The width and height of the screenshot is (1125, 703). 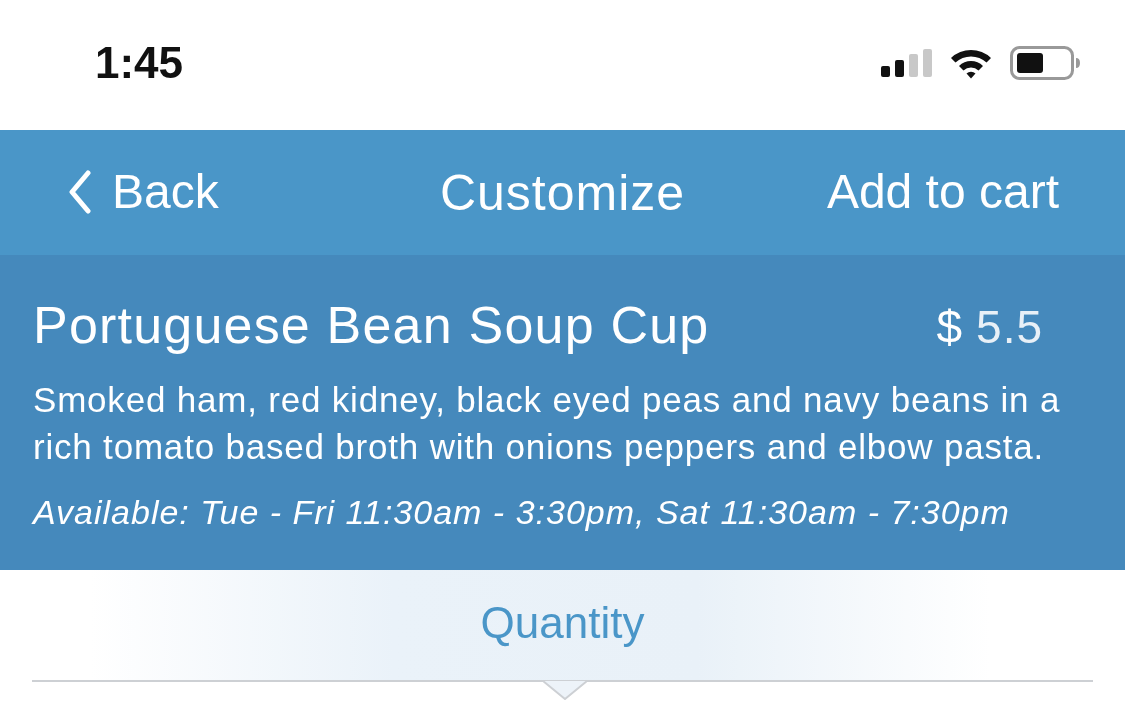 I want to click on add-to-cart-button: Add to cart, so click(x=942, y=192).